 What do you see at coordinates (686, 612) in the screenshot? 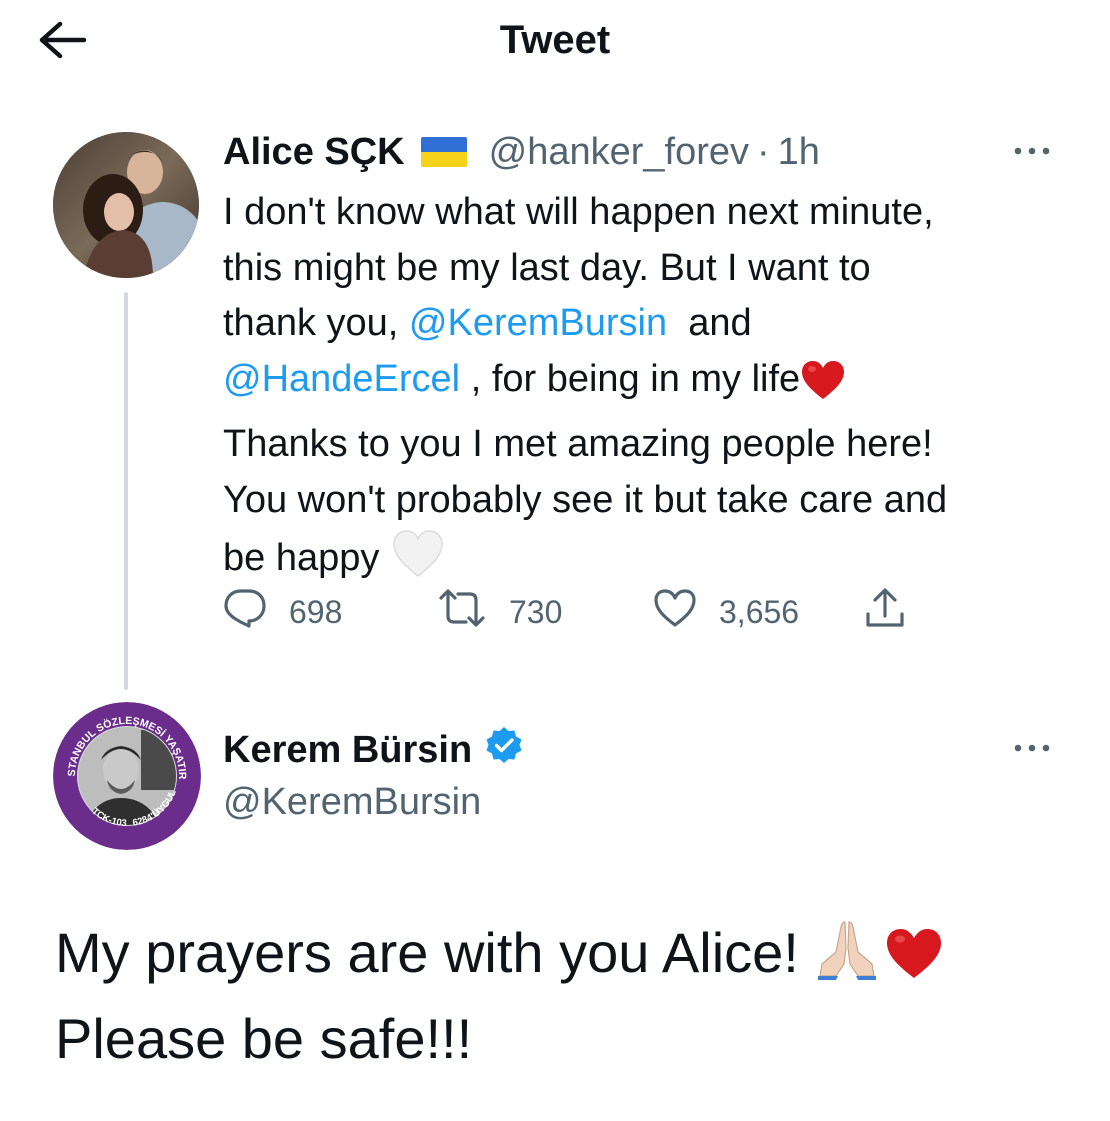
I see `heart-outline-icon` at bounding box center [686, 612].